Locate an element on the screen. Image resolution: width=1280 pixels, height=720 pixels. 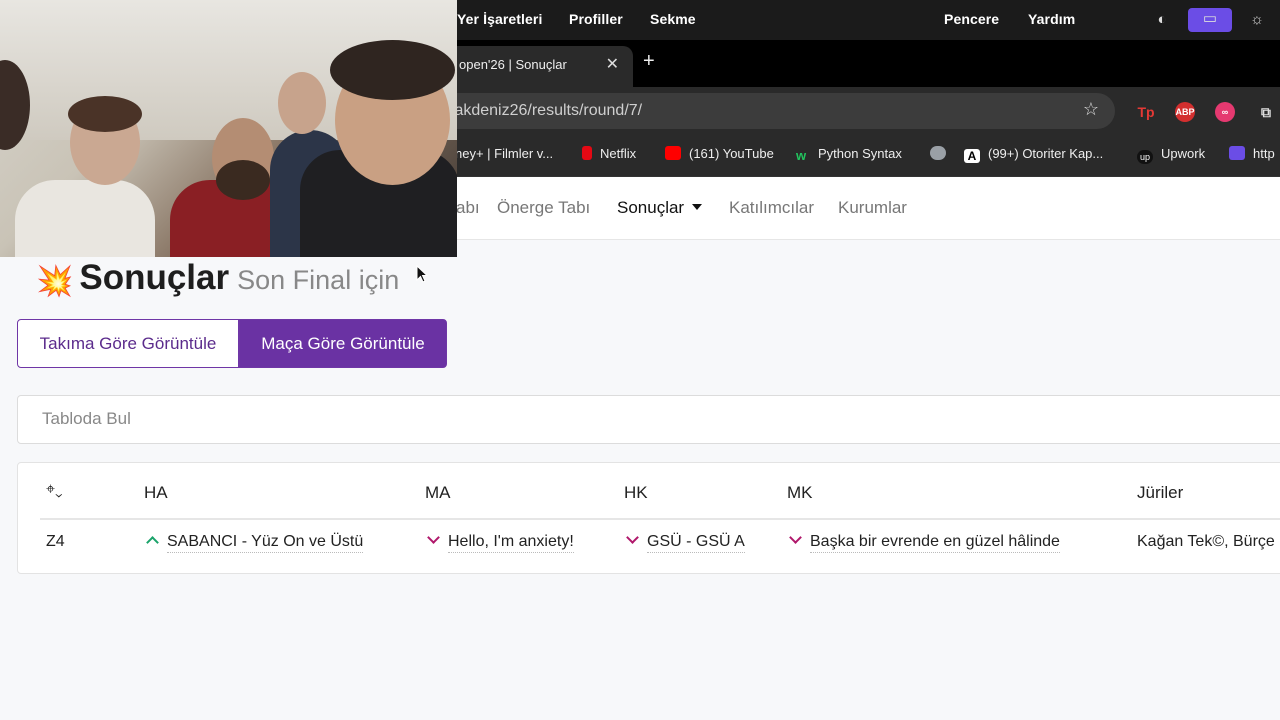
menu-window: Pencere is located at coordinates (971, 19).